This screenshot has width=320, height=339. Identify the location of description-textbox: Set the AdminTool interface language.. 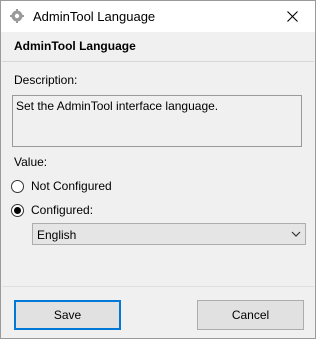
(157, 121).